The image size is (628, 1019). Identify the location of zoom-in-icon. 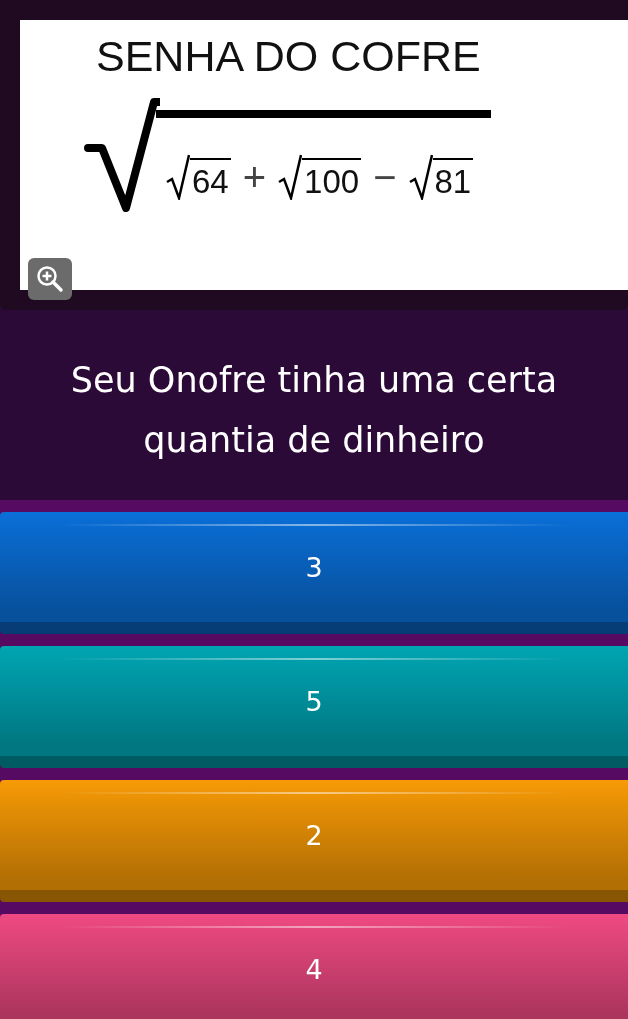
(50, 279).